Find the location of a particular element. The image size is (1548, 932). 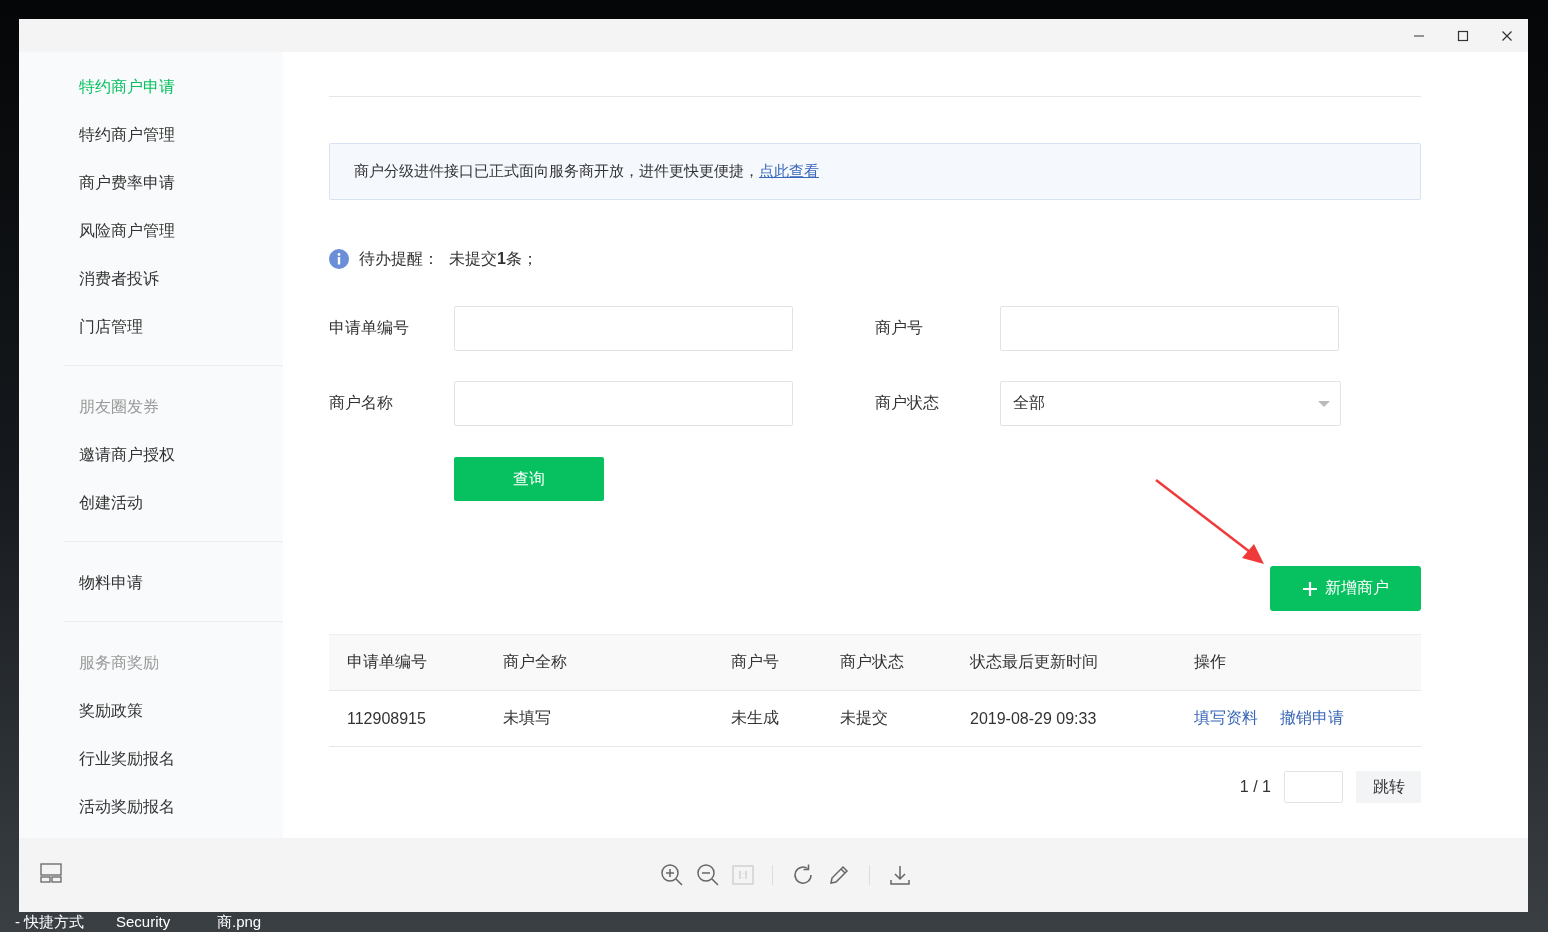

reminder-label: 待办提醒： is located at coordinates (399, 258).